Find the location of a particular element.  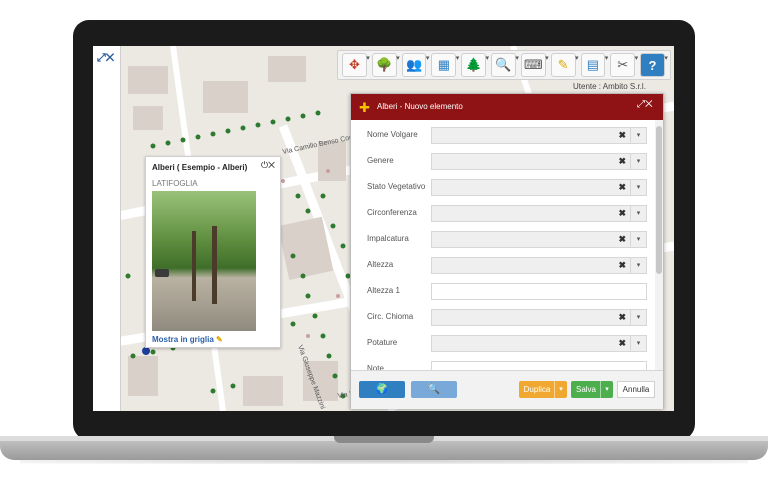

map-toolbar: ✥ ▾ 🌳 ▾ 👥 ▾ ▦ ▾ 🌲 ▾ 🔍 ▾ ⌨ ▾ ✎ ▾ ▤ ▾ ✂ ▾? ▾ is located at coordinates (504, 65).